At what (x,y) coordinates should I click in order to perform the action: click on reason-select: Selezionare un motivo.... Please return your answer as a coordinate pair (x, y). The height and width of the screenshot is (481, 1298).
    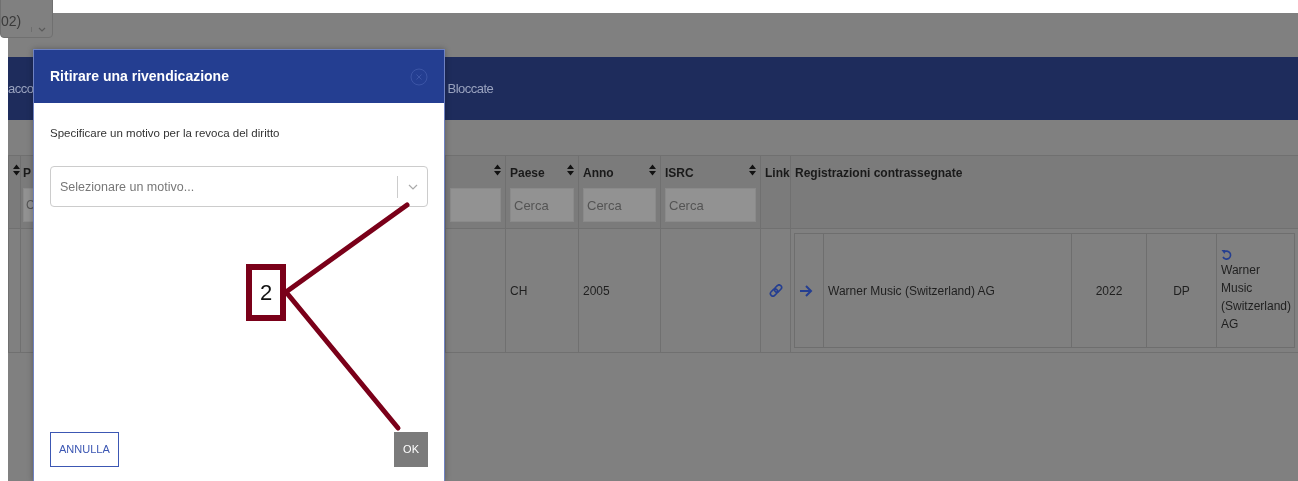
    Looking at the image, I should click on (239, 187).